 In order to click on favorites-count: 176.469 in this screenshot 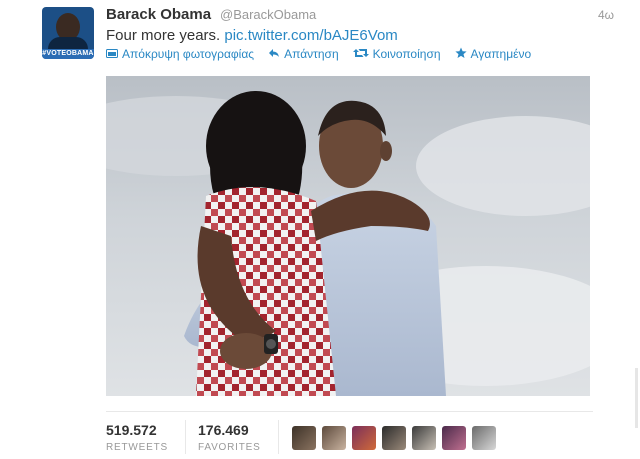, I will do `click(223, 430)`.